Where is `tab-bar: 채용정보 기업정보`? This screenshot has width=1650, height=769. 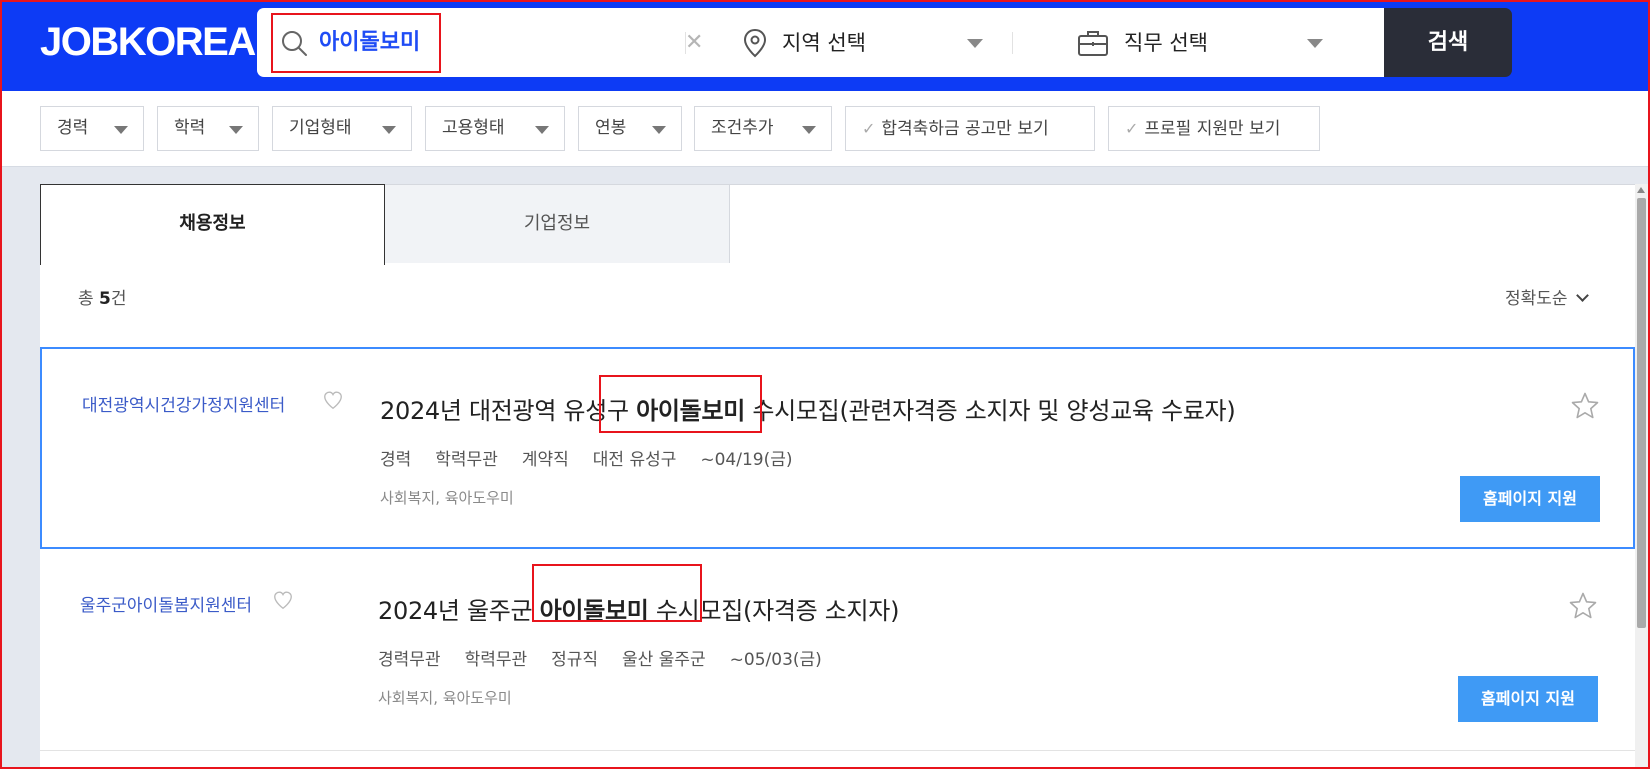
tab-bar: 채용정보 기업정보 is located at coordinates (837, 224).